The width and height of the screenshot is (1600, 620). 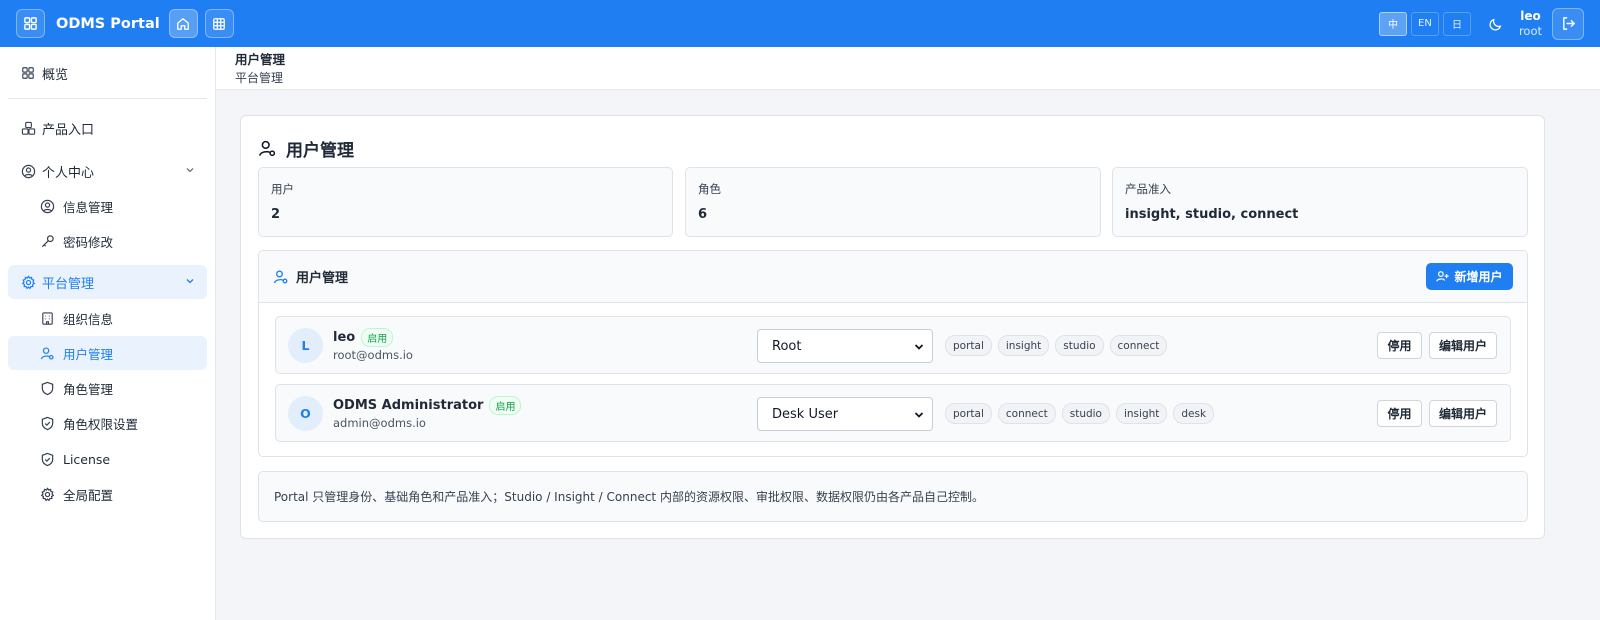 What do you see at coordinates (1424, 23) in the screenshot?
I see `lang-en-button: EN` at bounding box center [1424, 23].